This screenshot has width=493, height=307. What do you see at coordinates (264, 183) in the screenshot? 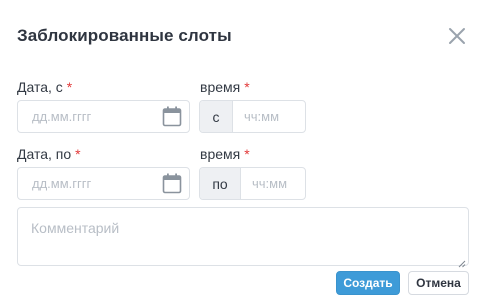
I see `time-to-placeholder: чч:мм` at bounding box center [264, 183].